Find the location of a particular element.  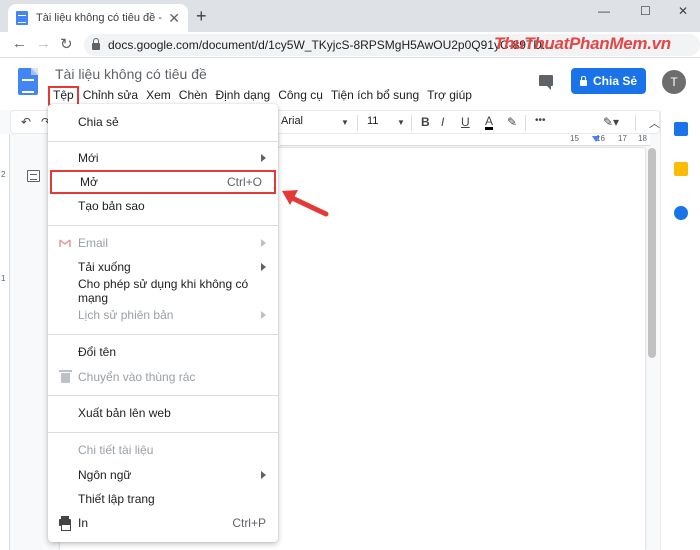

collapse-chevron-icon: ︿ is located at coordinates (654, 123).